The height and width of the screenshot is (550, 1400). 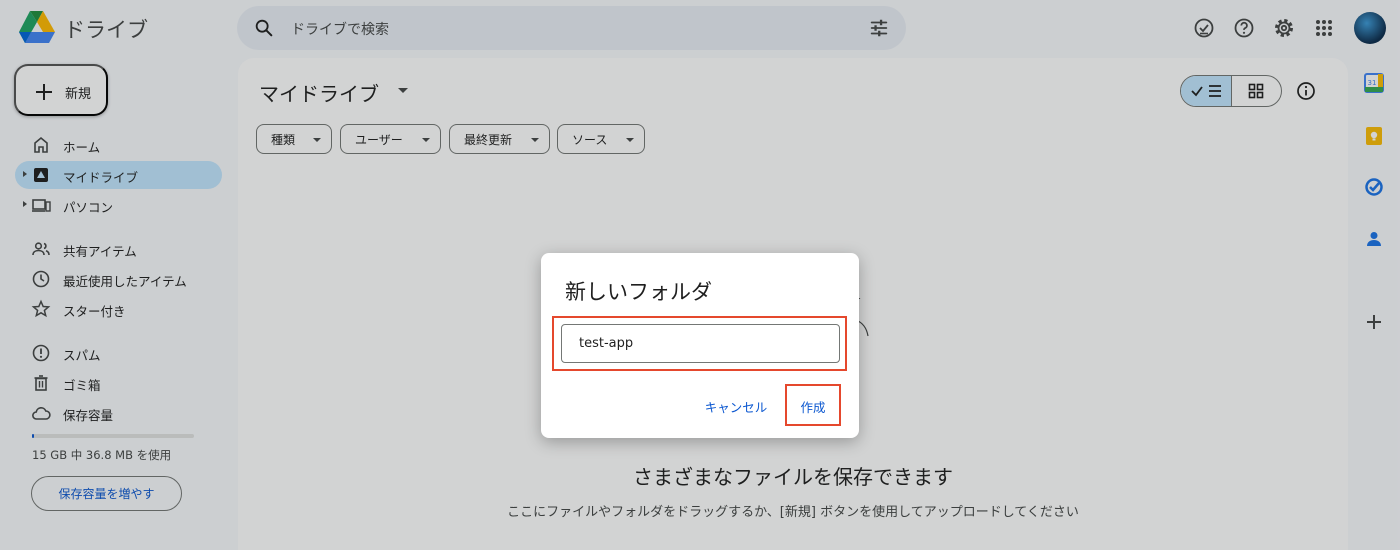 What do you see at coordinates (638, 292) in the screenshot?
I see `dialog-title: 新しいフォルダ` at bounding box center [638, 292].